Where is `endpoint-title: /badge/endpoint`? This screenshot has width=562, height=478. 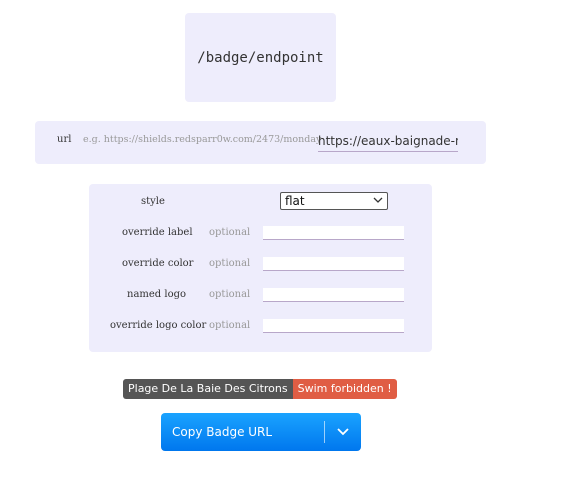 endpoint-title: /badge/endpoint is located at coordinates (260, 57).